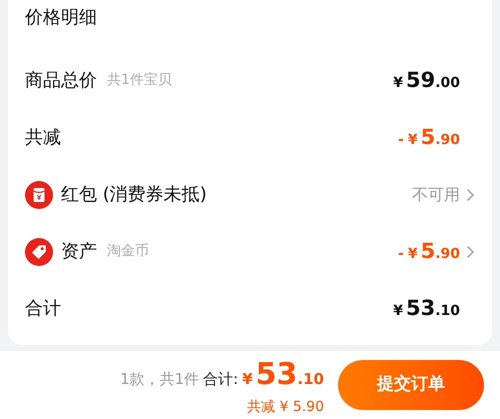 The width and height of the screenshot is (500, 419). Describe the element at coordinates (43, 138) in the screenshot. I see `row-label: 共减` at that location.